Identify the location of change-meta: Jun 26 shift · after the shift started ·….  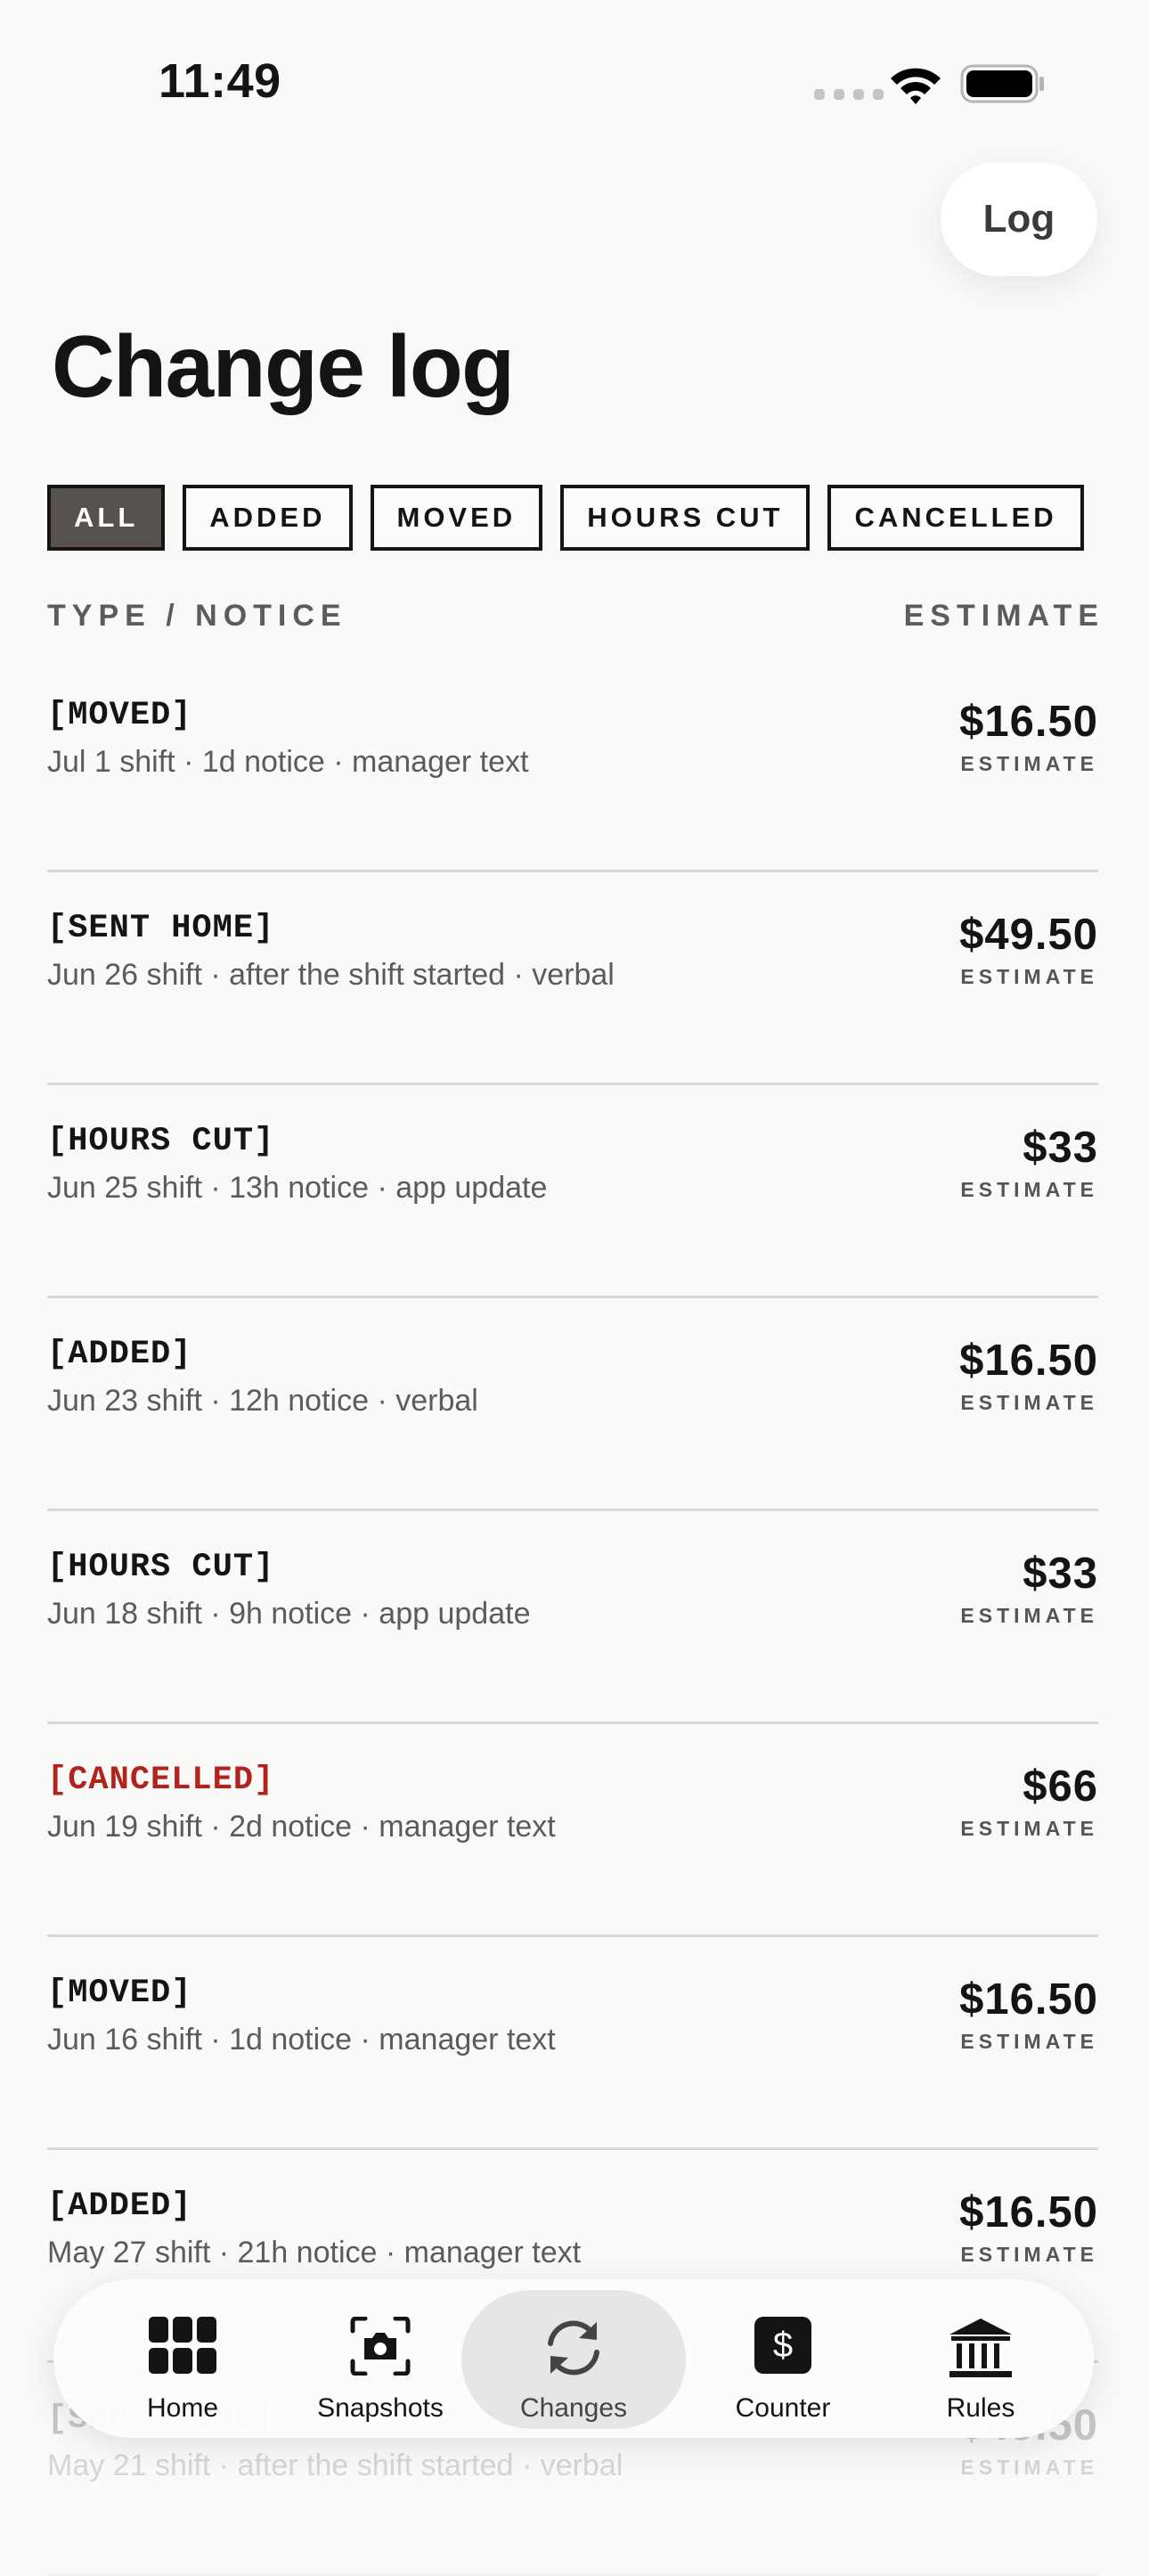
(331, 975).